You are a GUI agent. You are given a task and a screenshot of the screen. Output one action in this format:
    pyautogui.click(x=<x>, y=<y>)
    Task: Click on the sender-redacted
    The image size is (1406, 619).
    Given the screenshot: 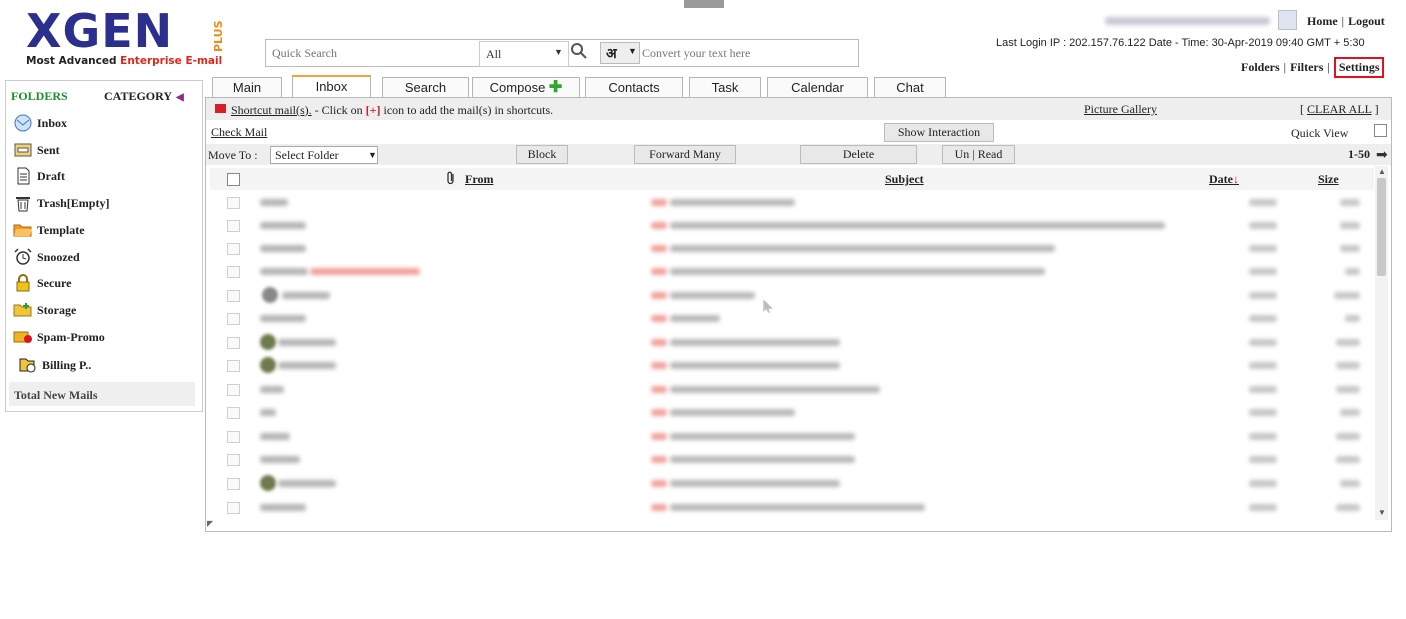 What is the action you would take?
    pyautogui.click(x=307, y=342)
    